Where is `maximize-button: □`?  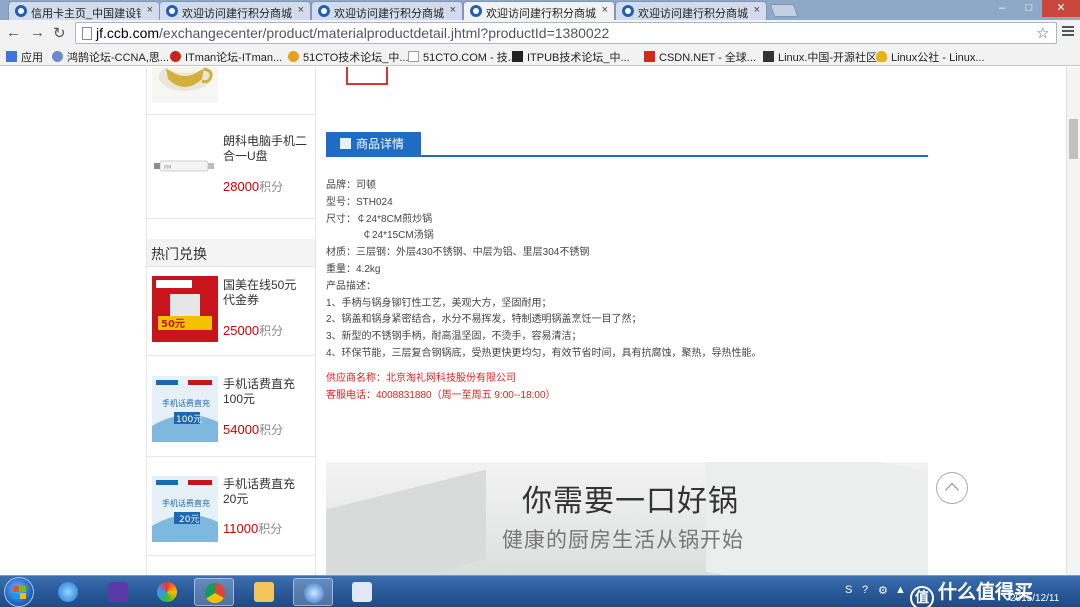
maximize-button: □ is located at coordinates (1029, 8).